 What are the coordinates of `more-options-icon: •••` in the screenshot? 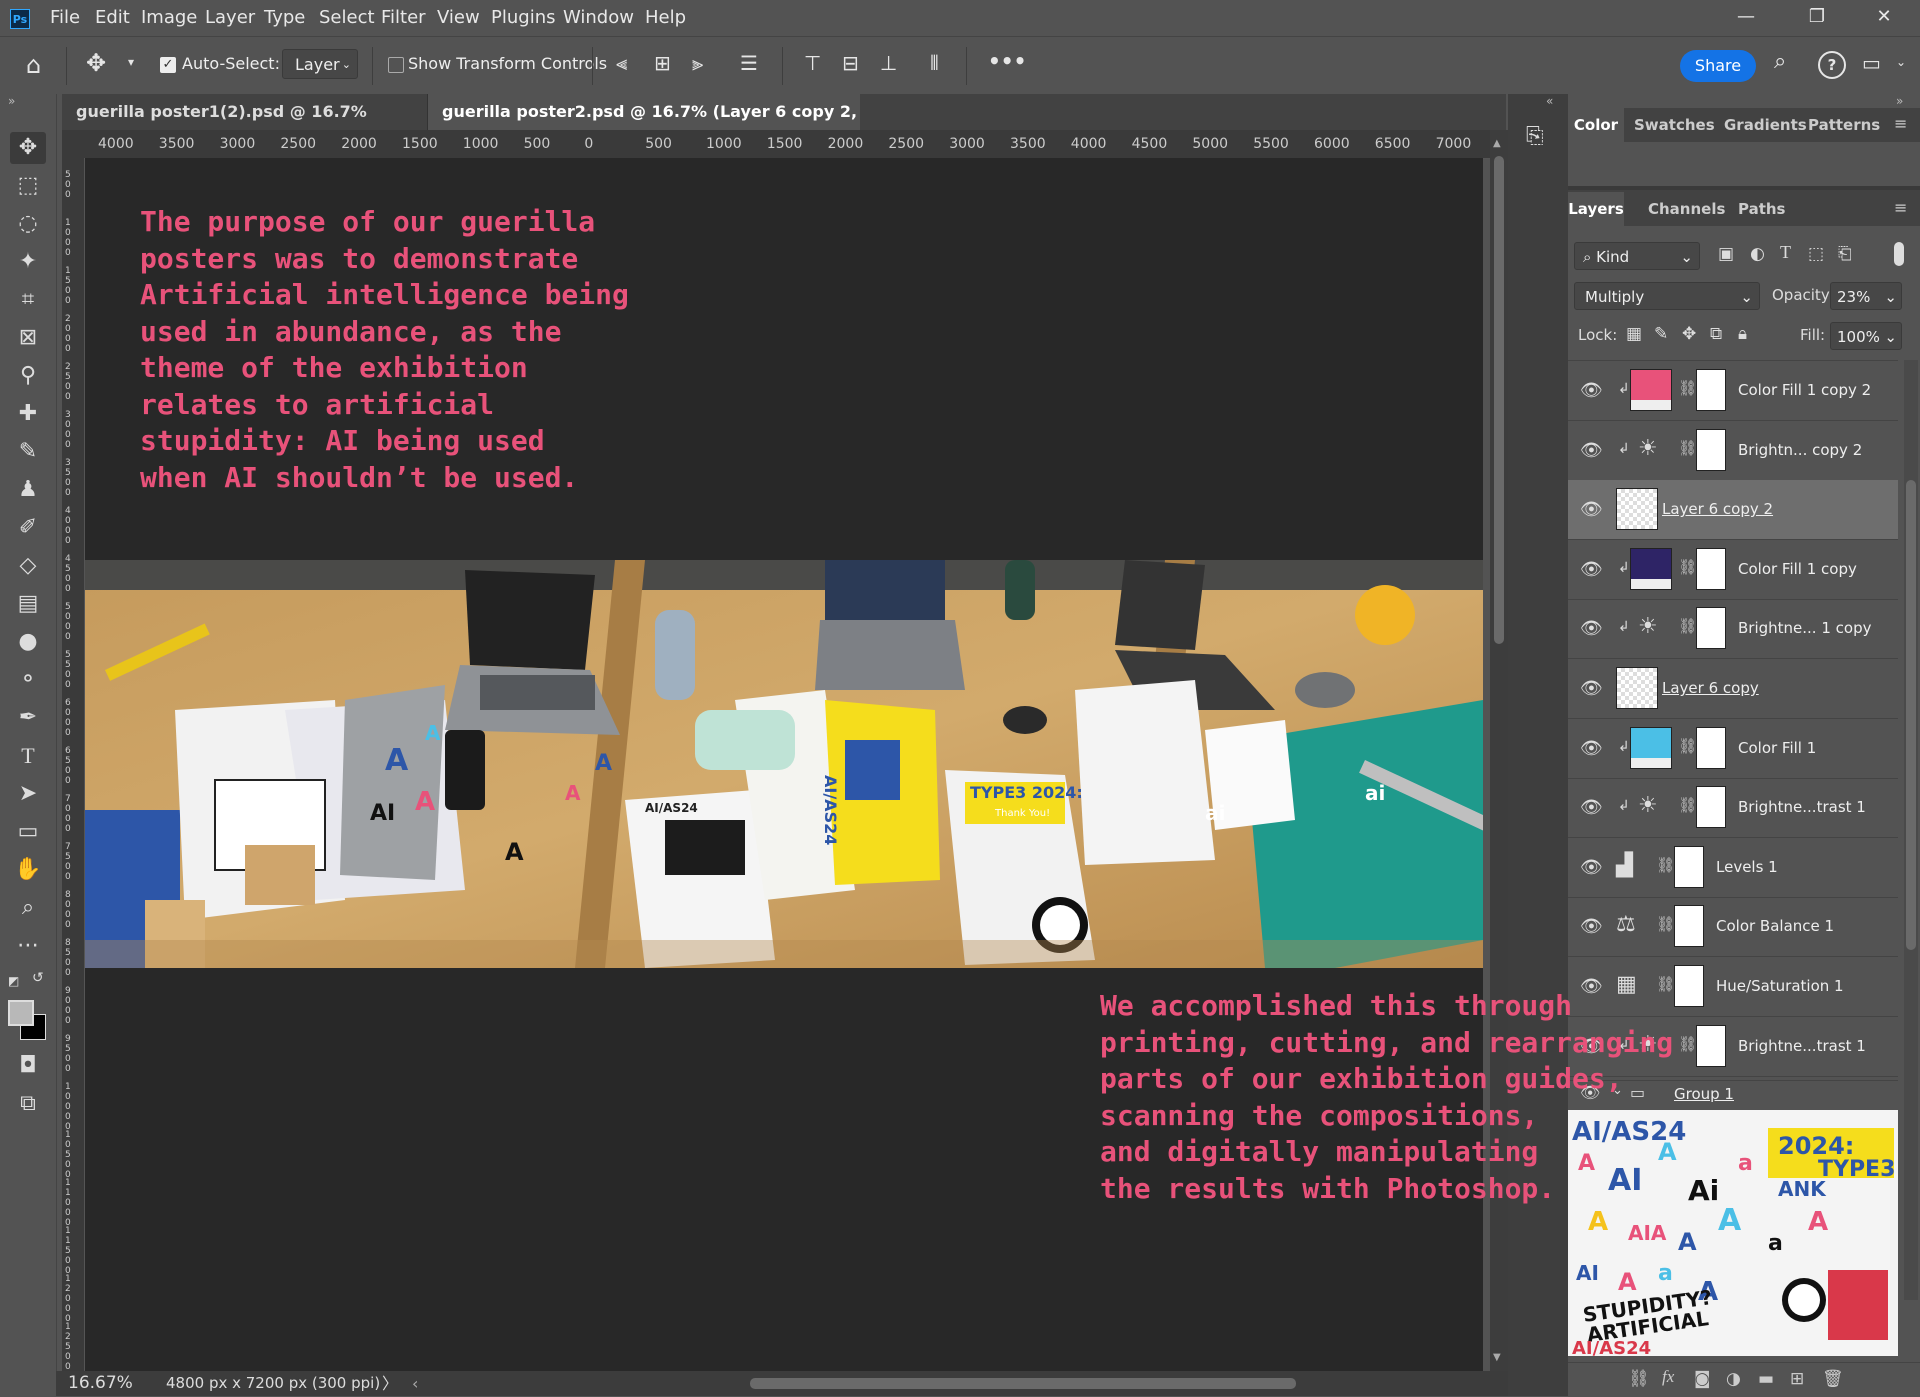 It's located at (1007, 61).